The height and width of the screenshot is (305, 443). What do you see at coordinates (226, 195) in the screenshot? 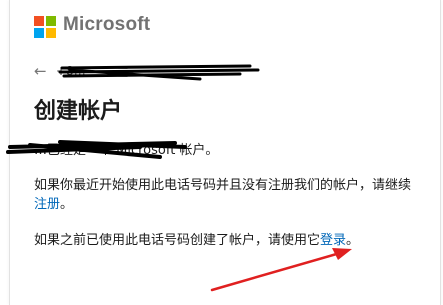
I see `new-user-paragraph: 如果你最近开始使用此电话号码并且没有注册我们的帐户，请继续 注册。` at bounding box center [226, 195].